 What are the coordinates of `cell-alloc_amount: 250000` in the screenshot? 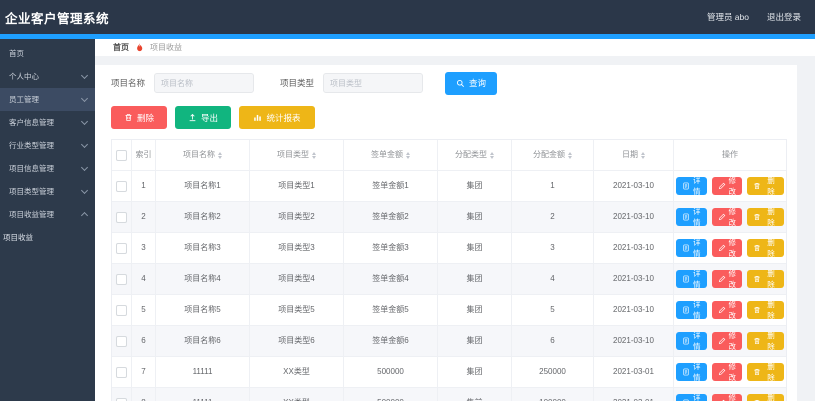 It's located at (553, 372).